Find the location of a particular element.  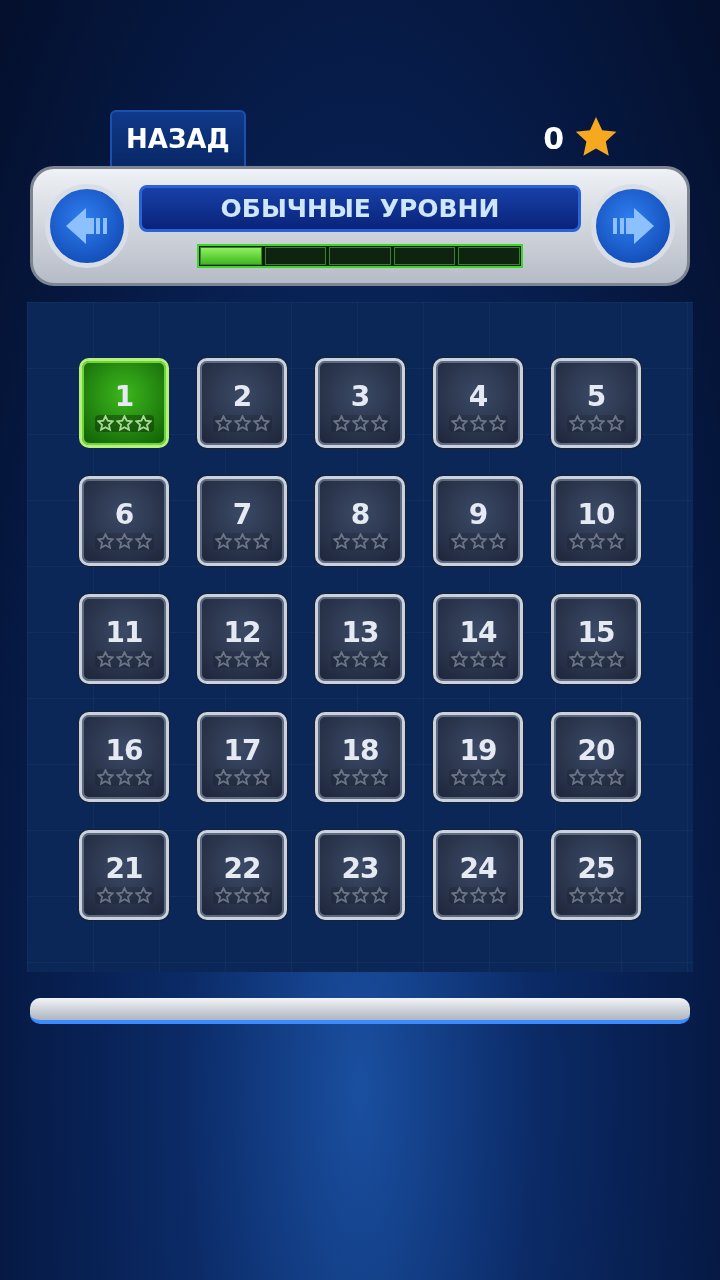

level-number: 11 is located at coordinates (124, 632).